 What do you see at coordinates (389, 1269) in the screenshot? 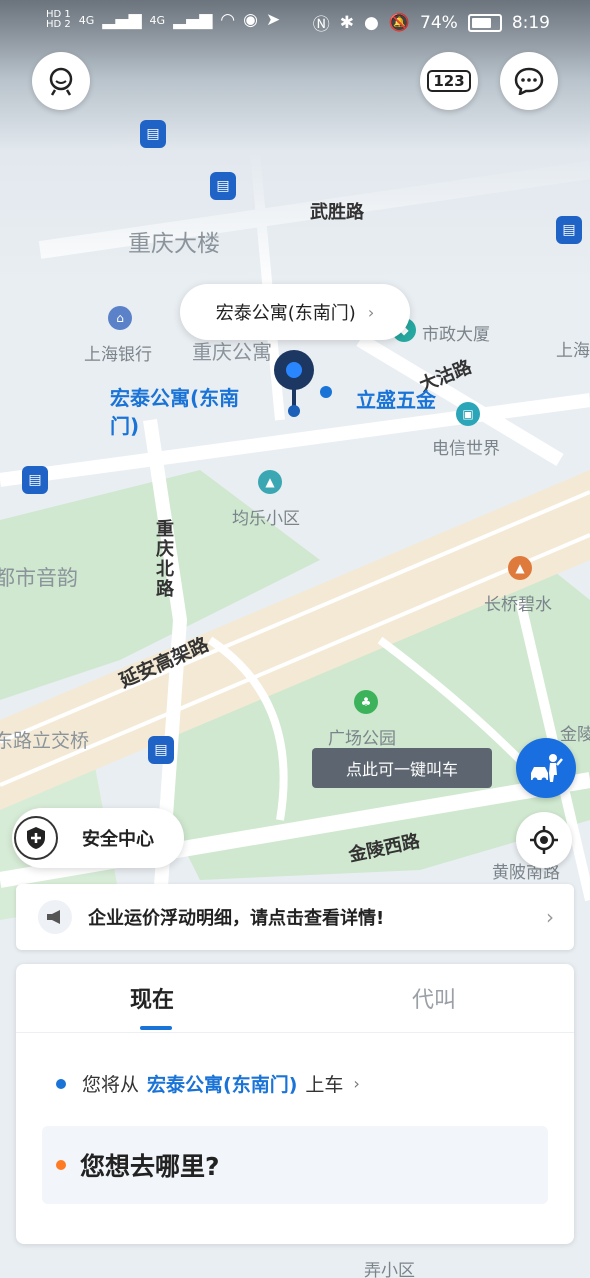
I see `poi-label: 弄小区` at bounding box center [389, 1269].